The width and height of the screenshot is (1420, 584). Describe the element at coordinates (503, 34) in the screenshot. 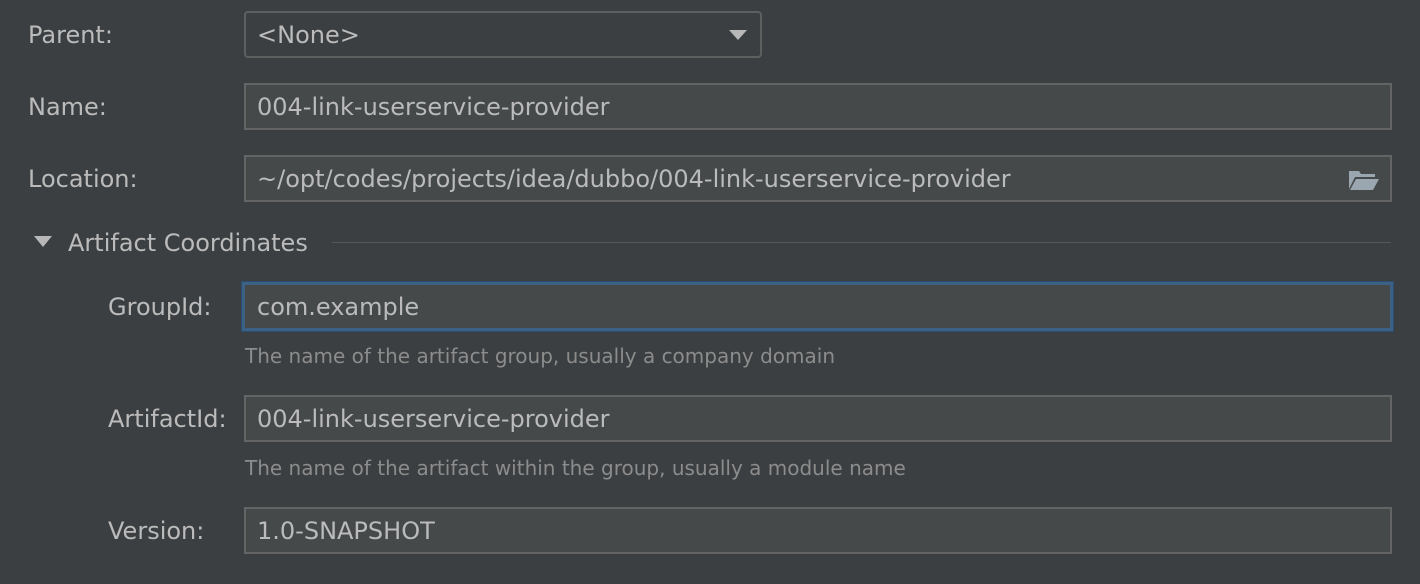

I see `parent-dropdown: <None>` at that location.